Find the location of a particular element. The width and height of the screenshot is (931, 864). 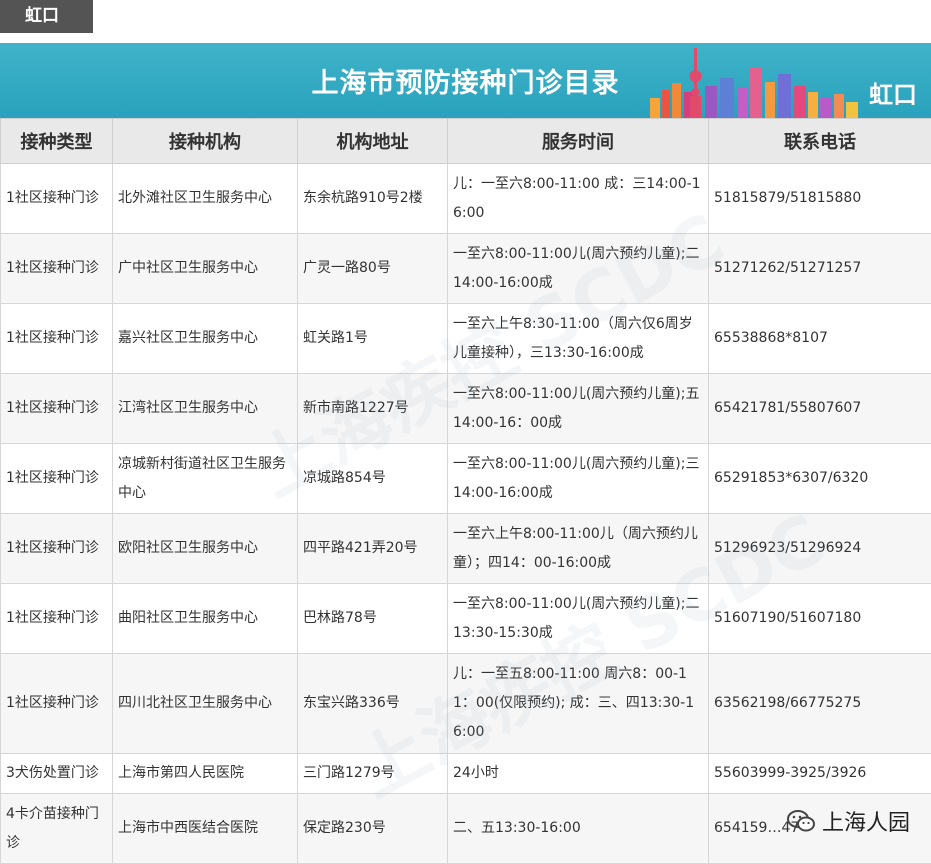

cell-institution: 欧阳社区卫生服务中心 is located at coordinates (205, 549).